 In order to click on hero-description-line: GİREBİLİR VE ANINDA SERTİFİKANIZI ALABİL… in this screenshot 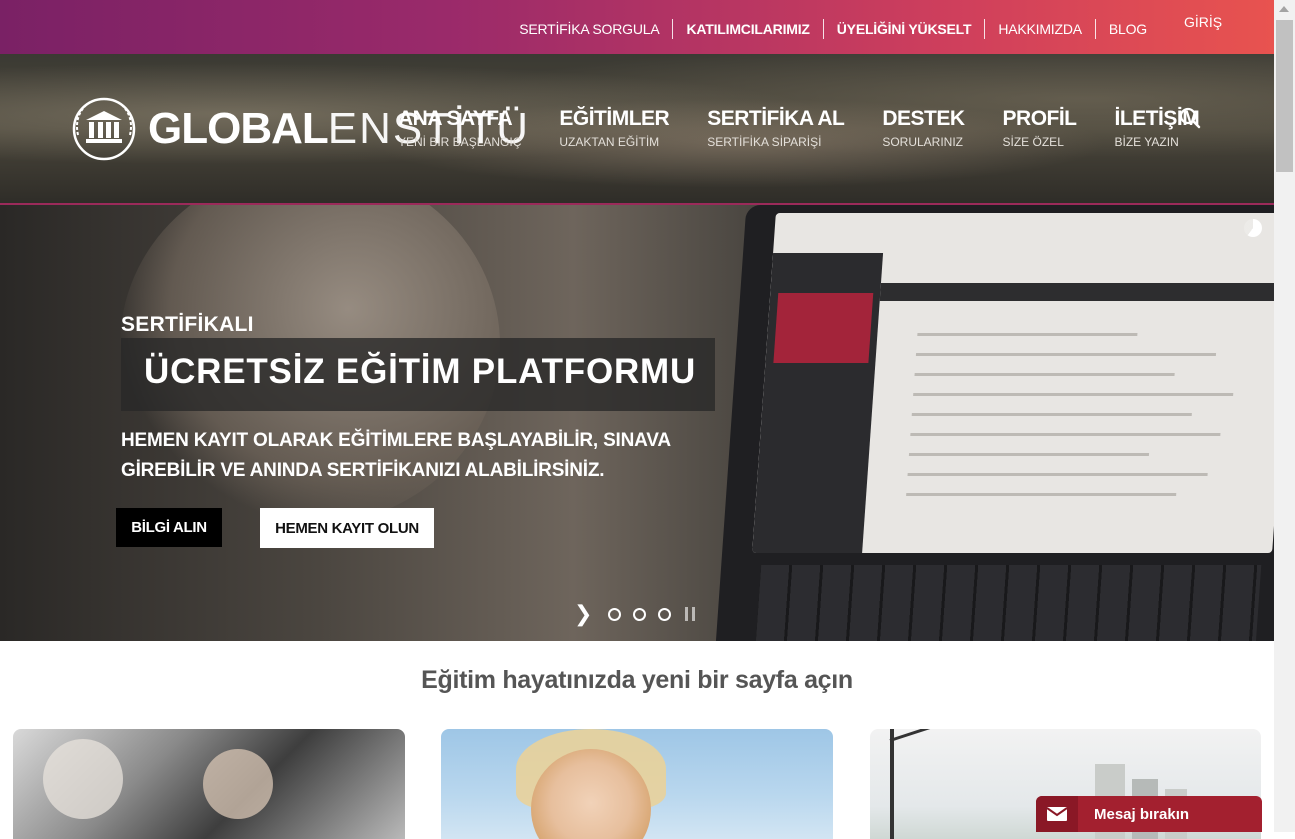, I will do `click(363, 470)`.